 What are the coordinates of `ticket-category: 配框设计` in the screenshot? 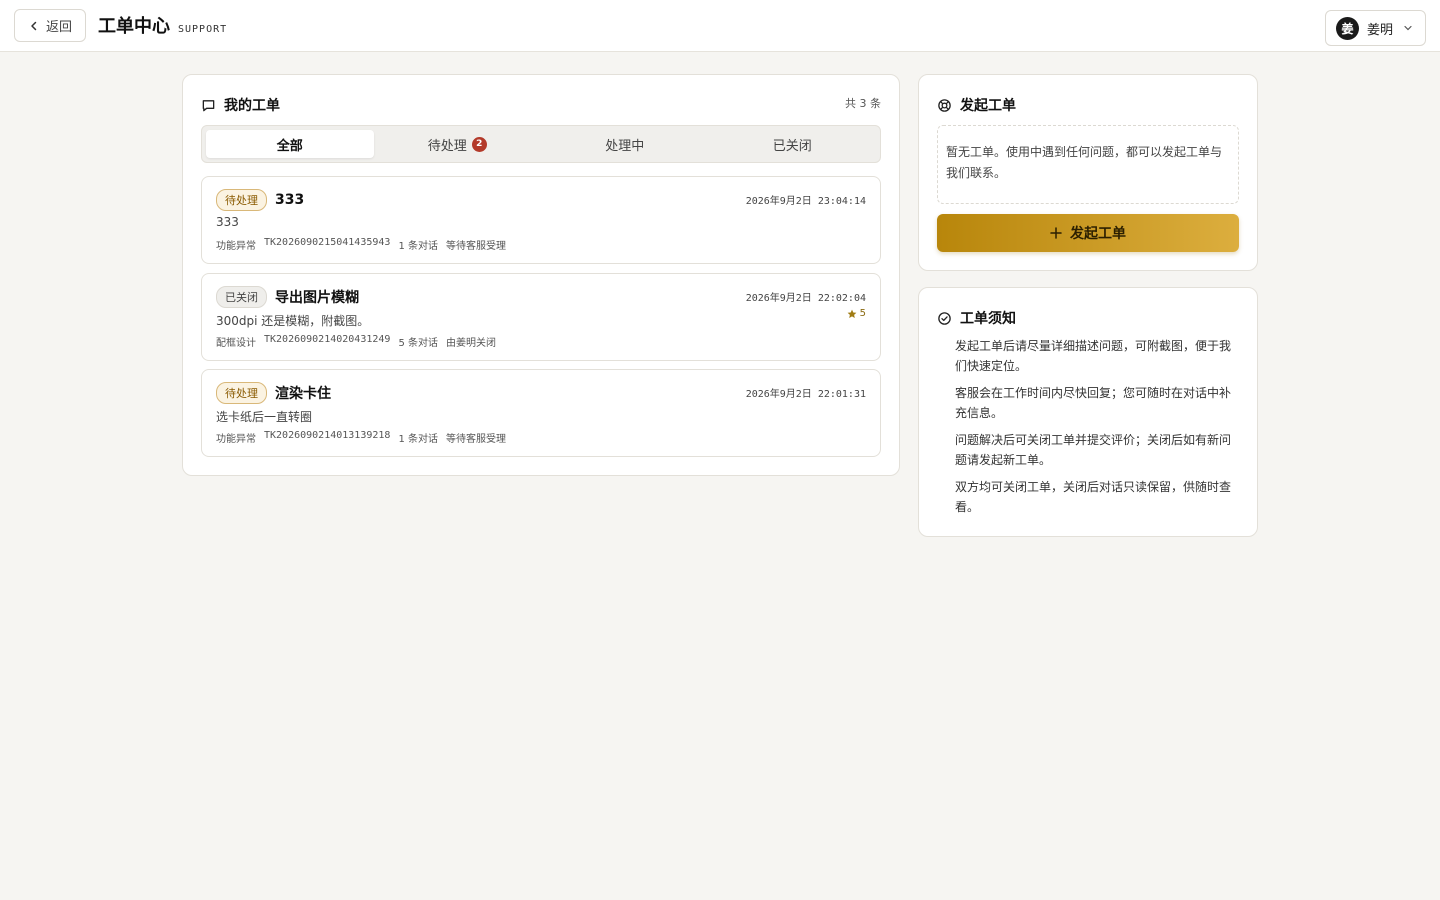 It's located at (236, 343).